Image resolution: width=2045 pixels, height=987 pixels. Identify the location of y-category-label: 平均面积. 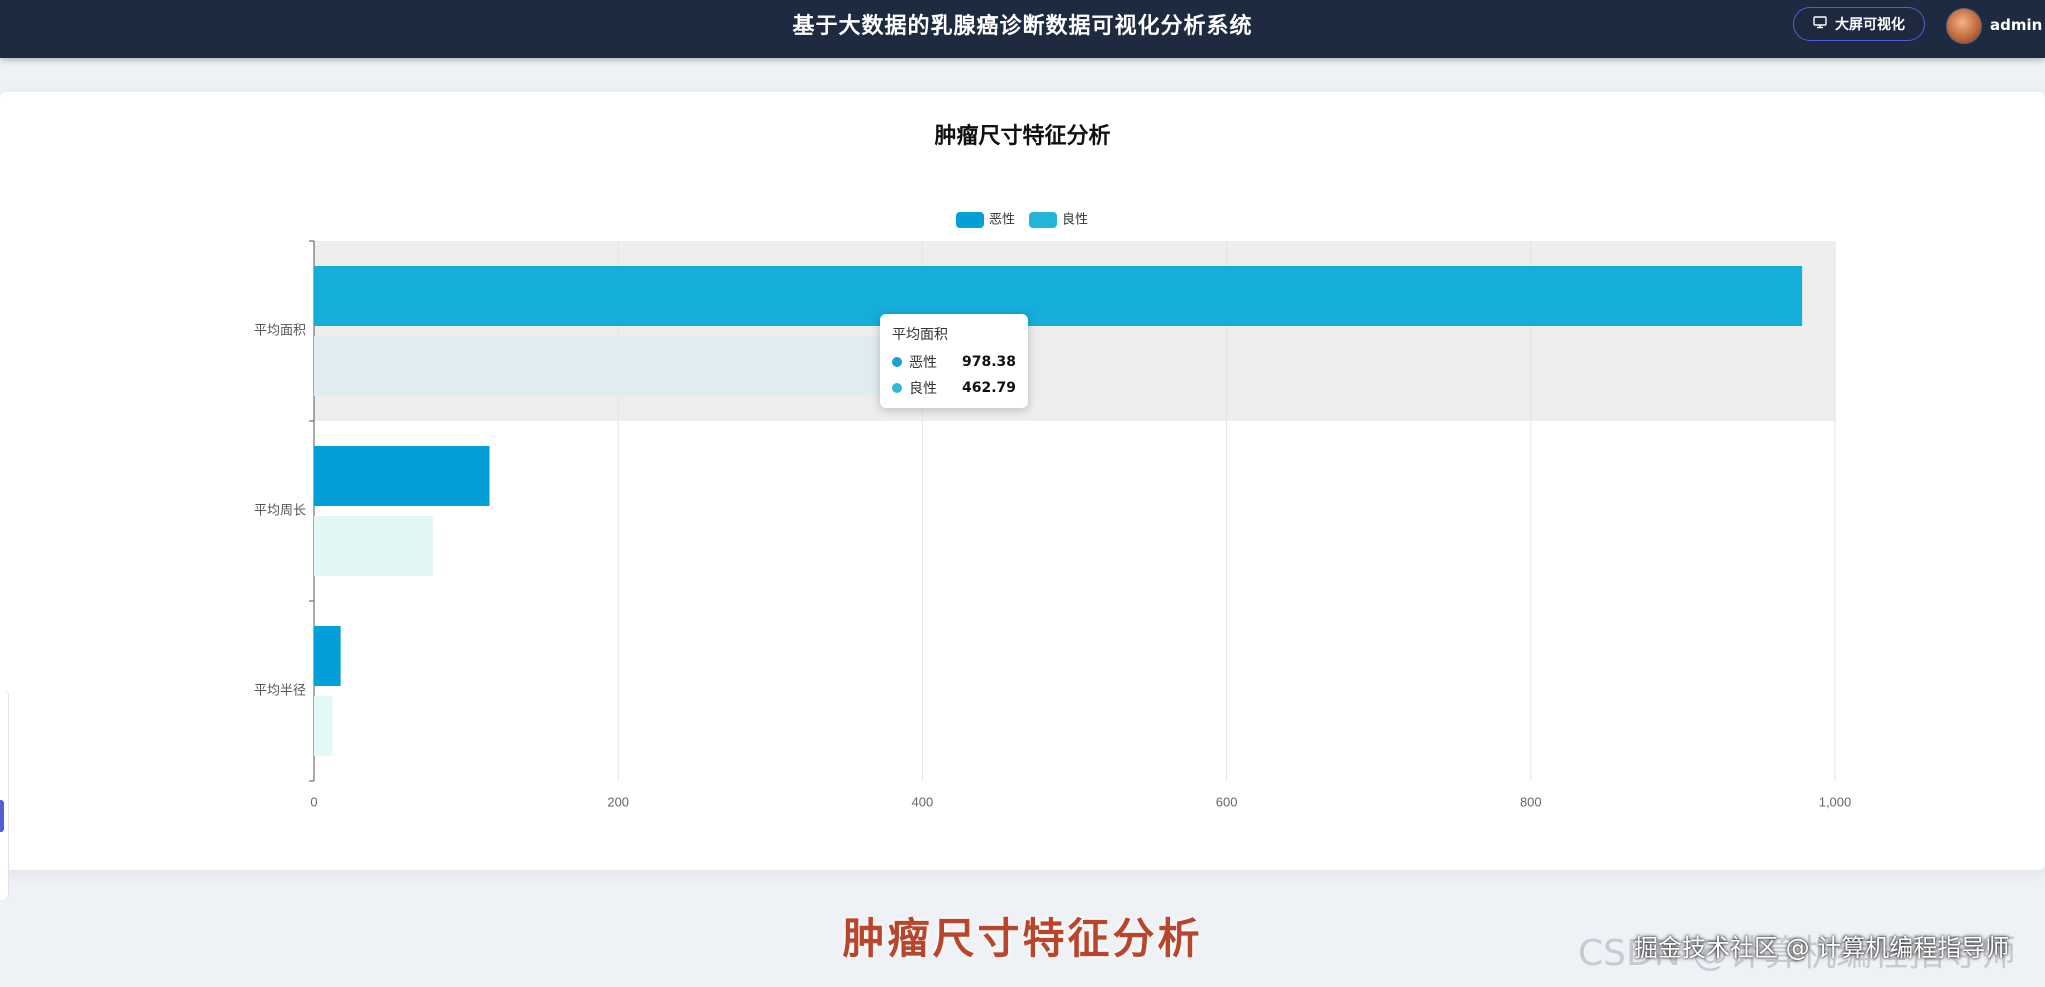
(280, 331).